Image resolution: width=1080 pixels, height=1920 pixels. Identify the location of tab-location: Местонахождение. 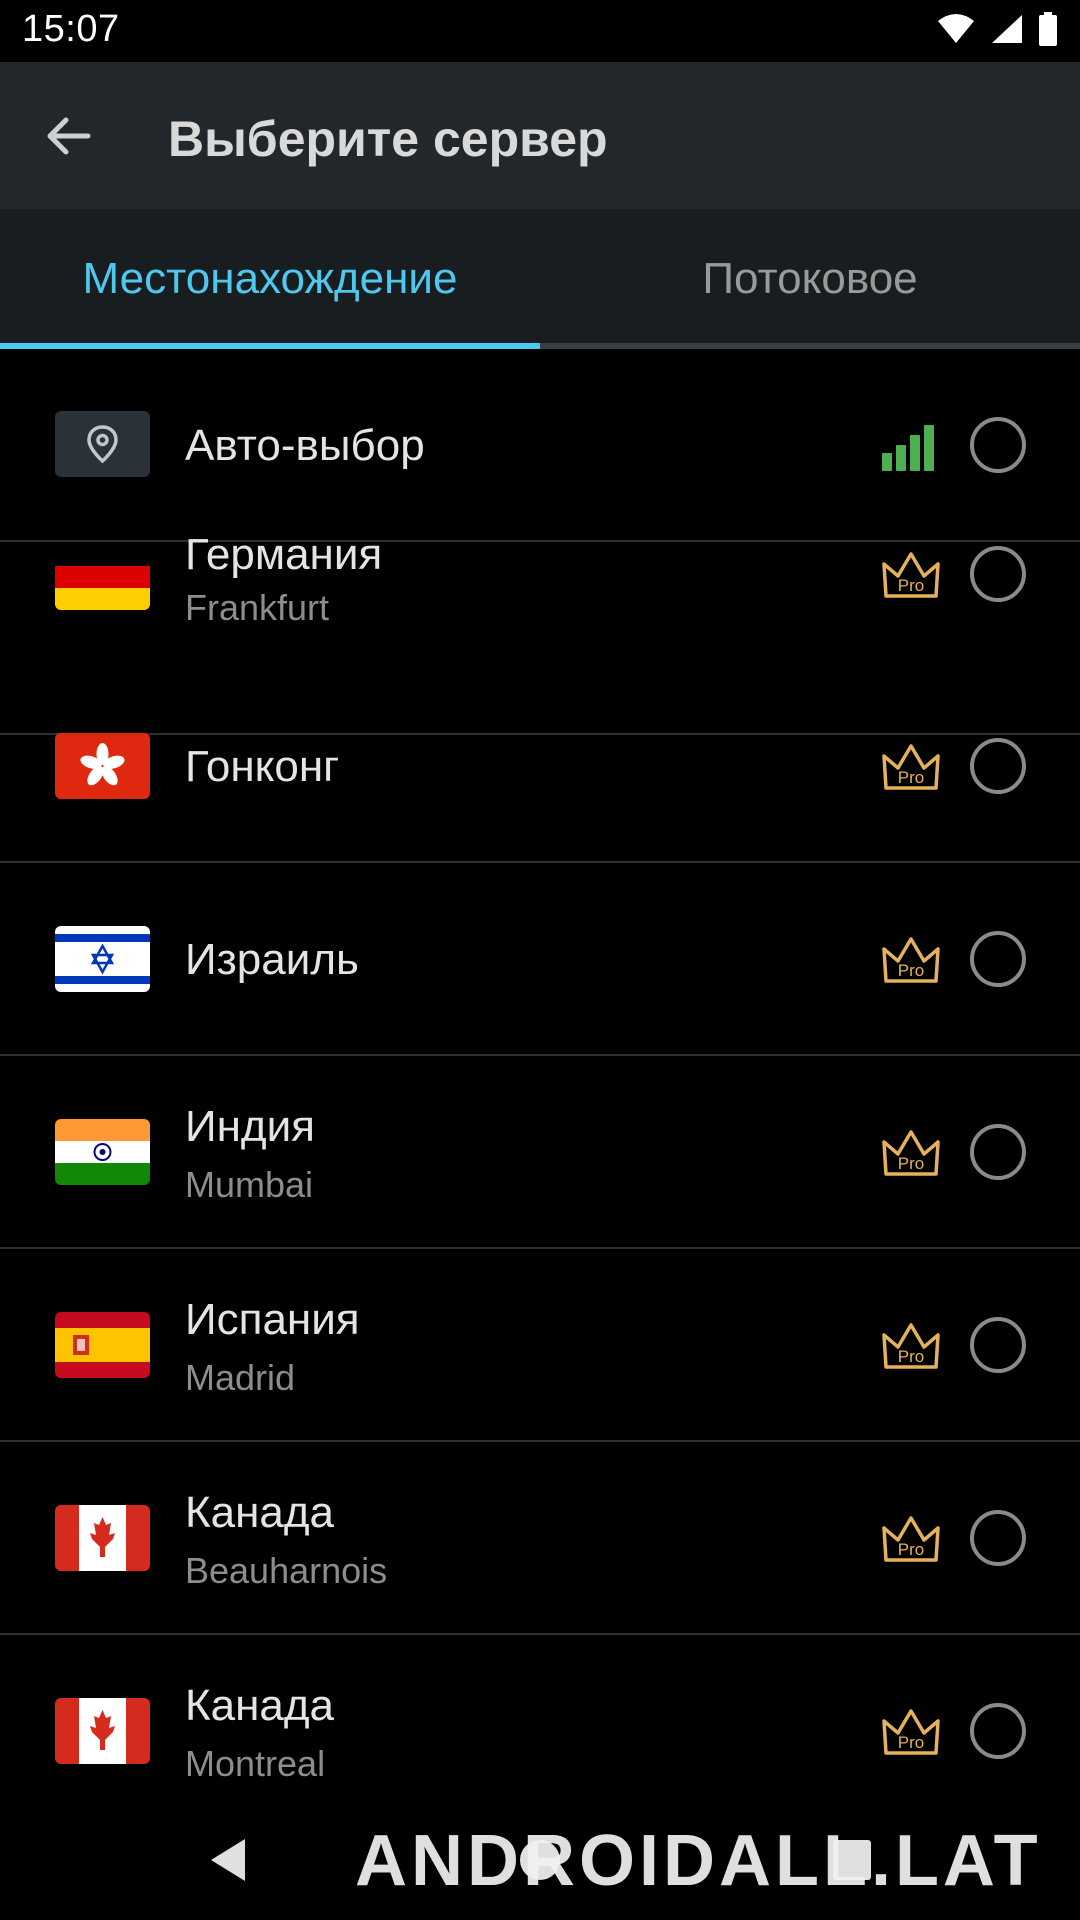
(270, 279).